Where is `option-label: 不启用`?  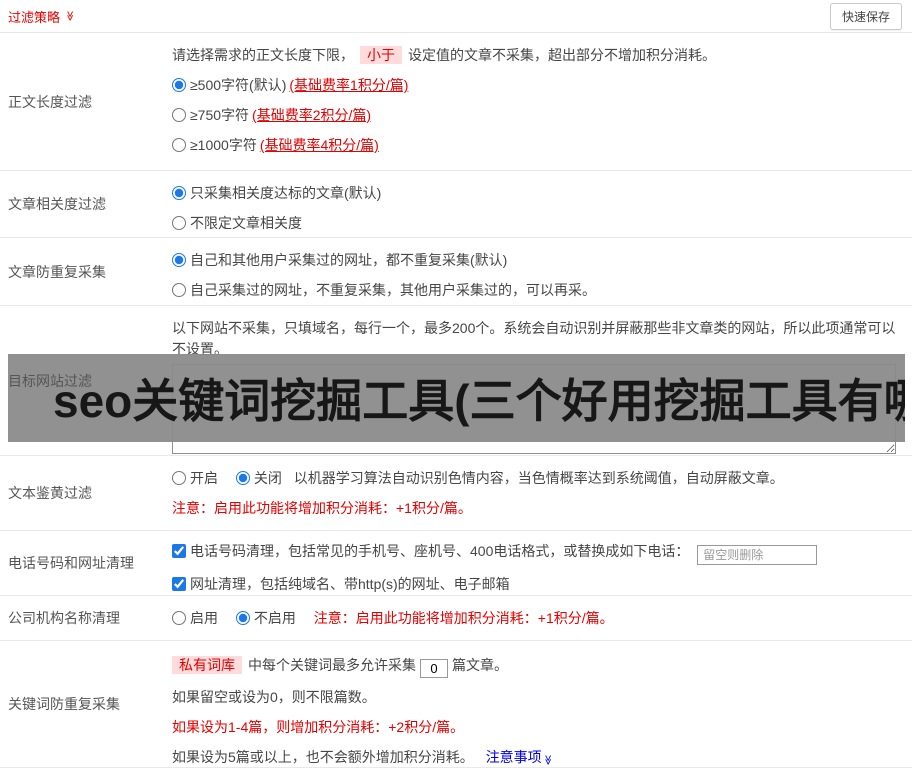
option-label: 不启用 is located at coordinates (274, 618).